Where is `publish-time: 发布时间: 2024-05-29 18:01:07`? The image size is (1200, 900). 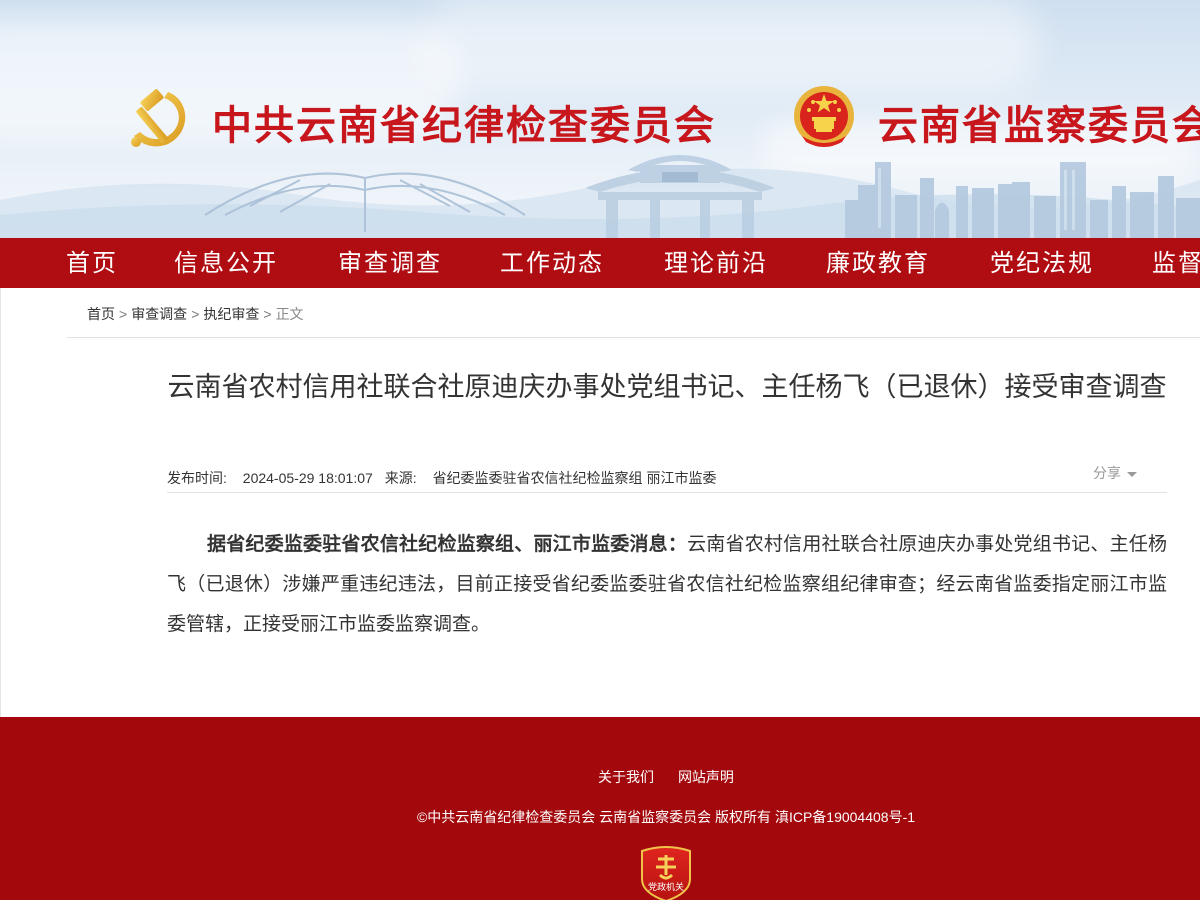 publish-time: 发布时间: 2024-05-29 18:01:07 is located at coordinates (270, 478).